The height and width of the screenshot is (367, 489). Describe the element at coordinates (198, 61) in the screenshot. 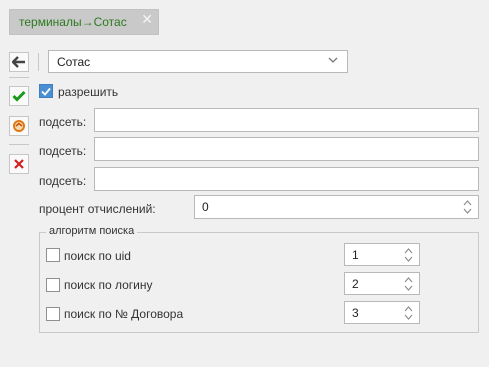

I see `terminal-select: Сотас` at that location.